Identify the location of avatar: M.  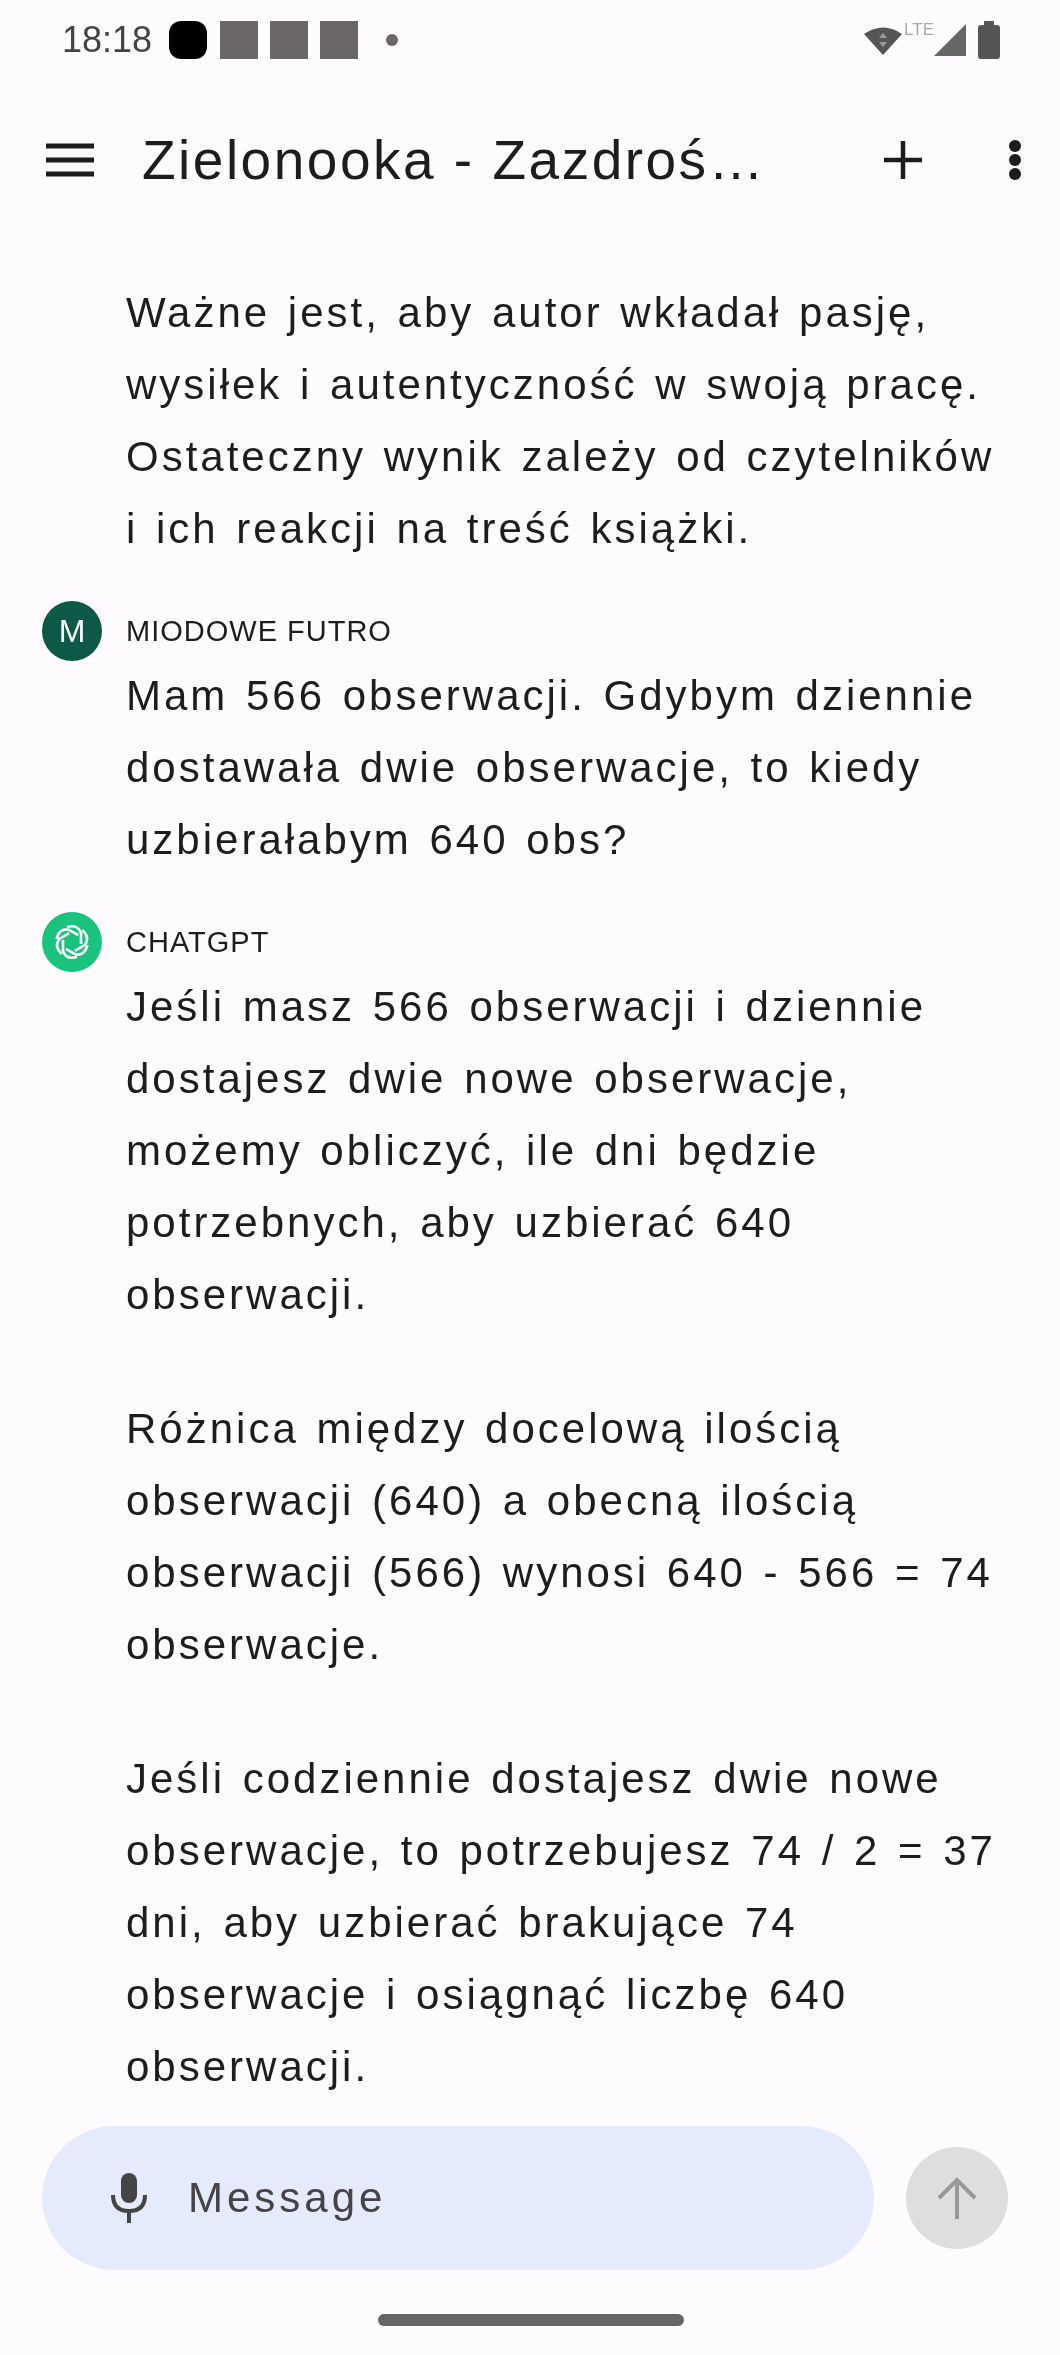
(72, 631).